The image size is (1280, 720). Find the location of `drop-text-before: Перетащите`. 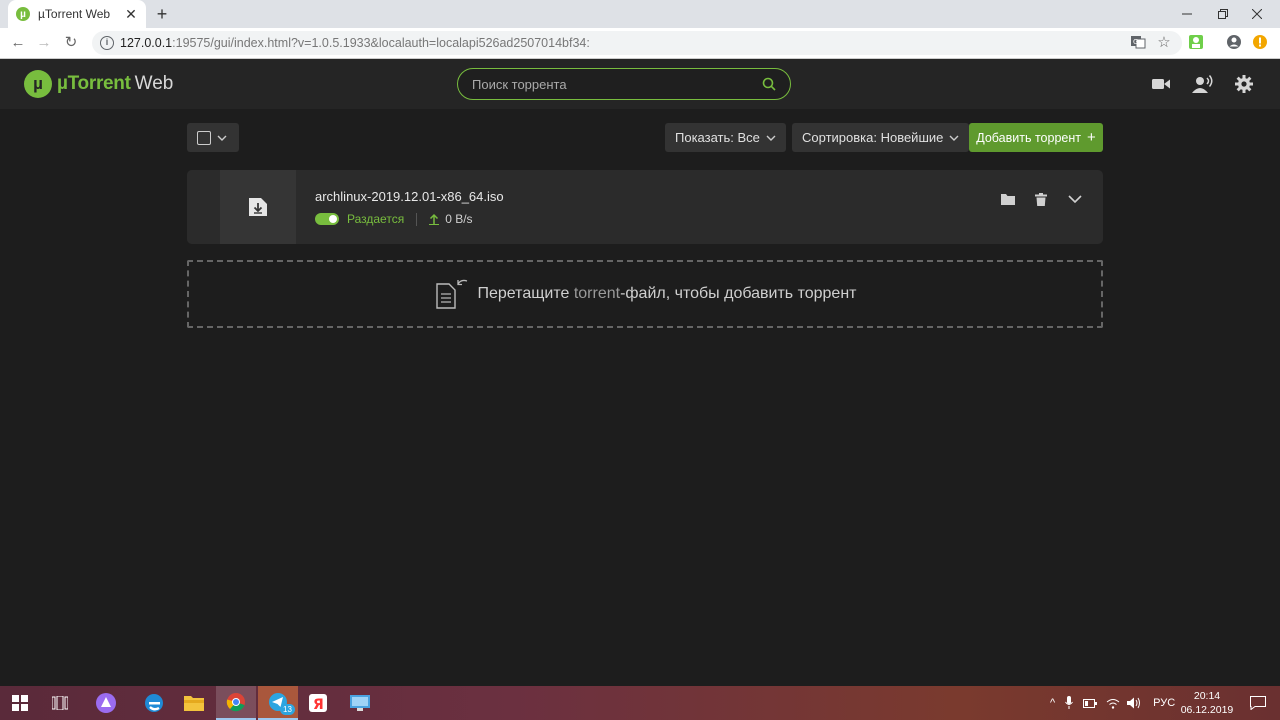

drop-text-before: Перетащите is located at coordinates (525, 293).